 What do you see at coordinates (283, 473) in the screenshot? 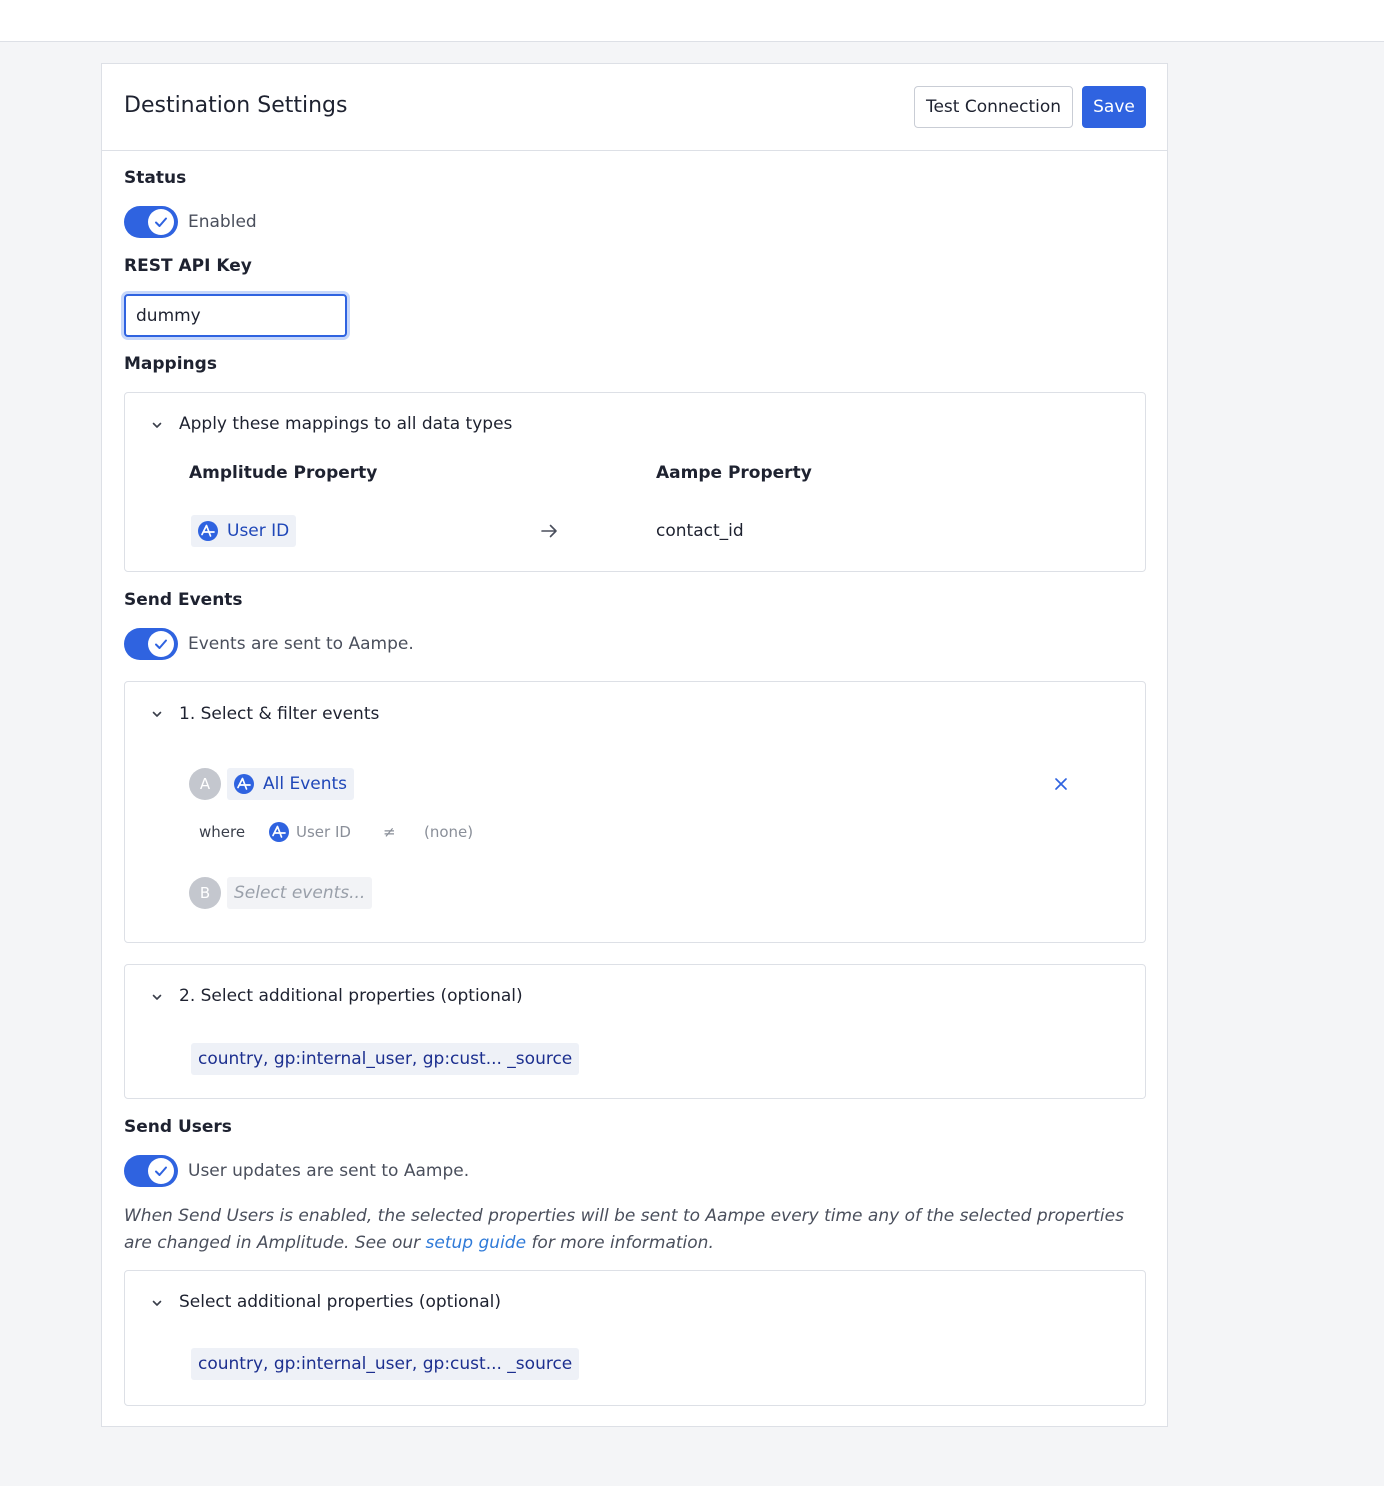
I see `amplitude-property-header: Amplitude Property` at bounding box center [283, 473].